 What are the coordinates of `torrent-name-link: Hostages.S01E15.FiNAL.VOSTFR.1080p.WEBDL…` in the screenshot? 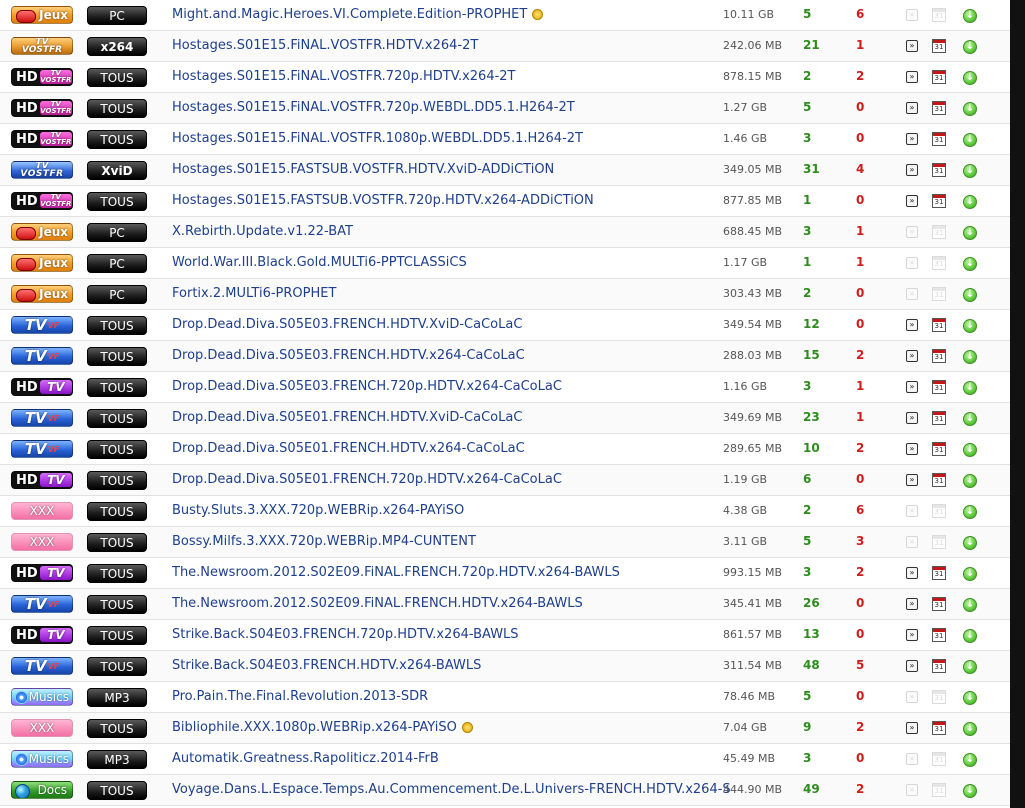 It's located at (377, 138).